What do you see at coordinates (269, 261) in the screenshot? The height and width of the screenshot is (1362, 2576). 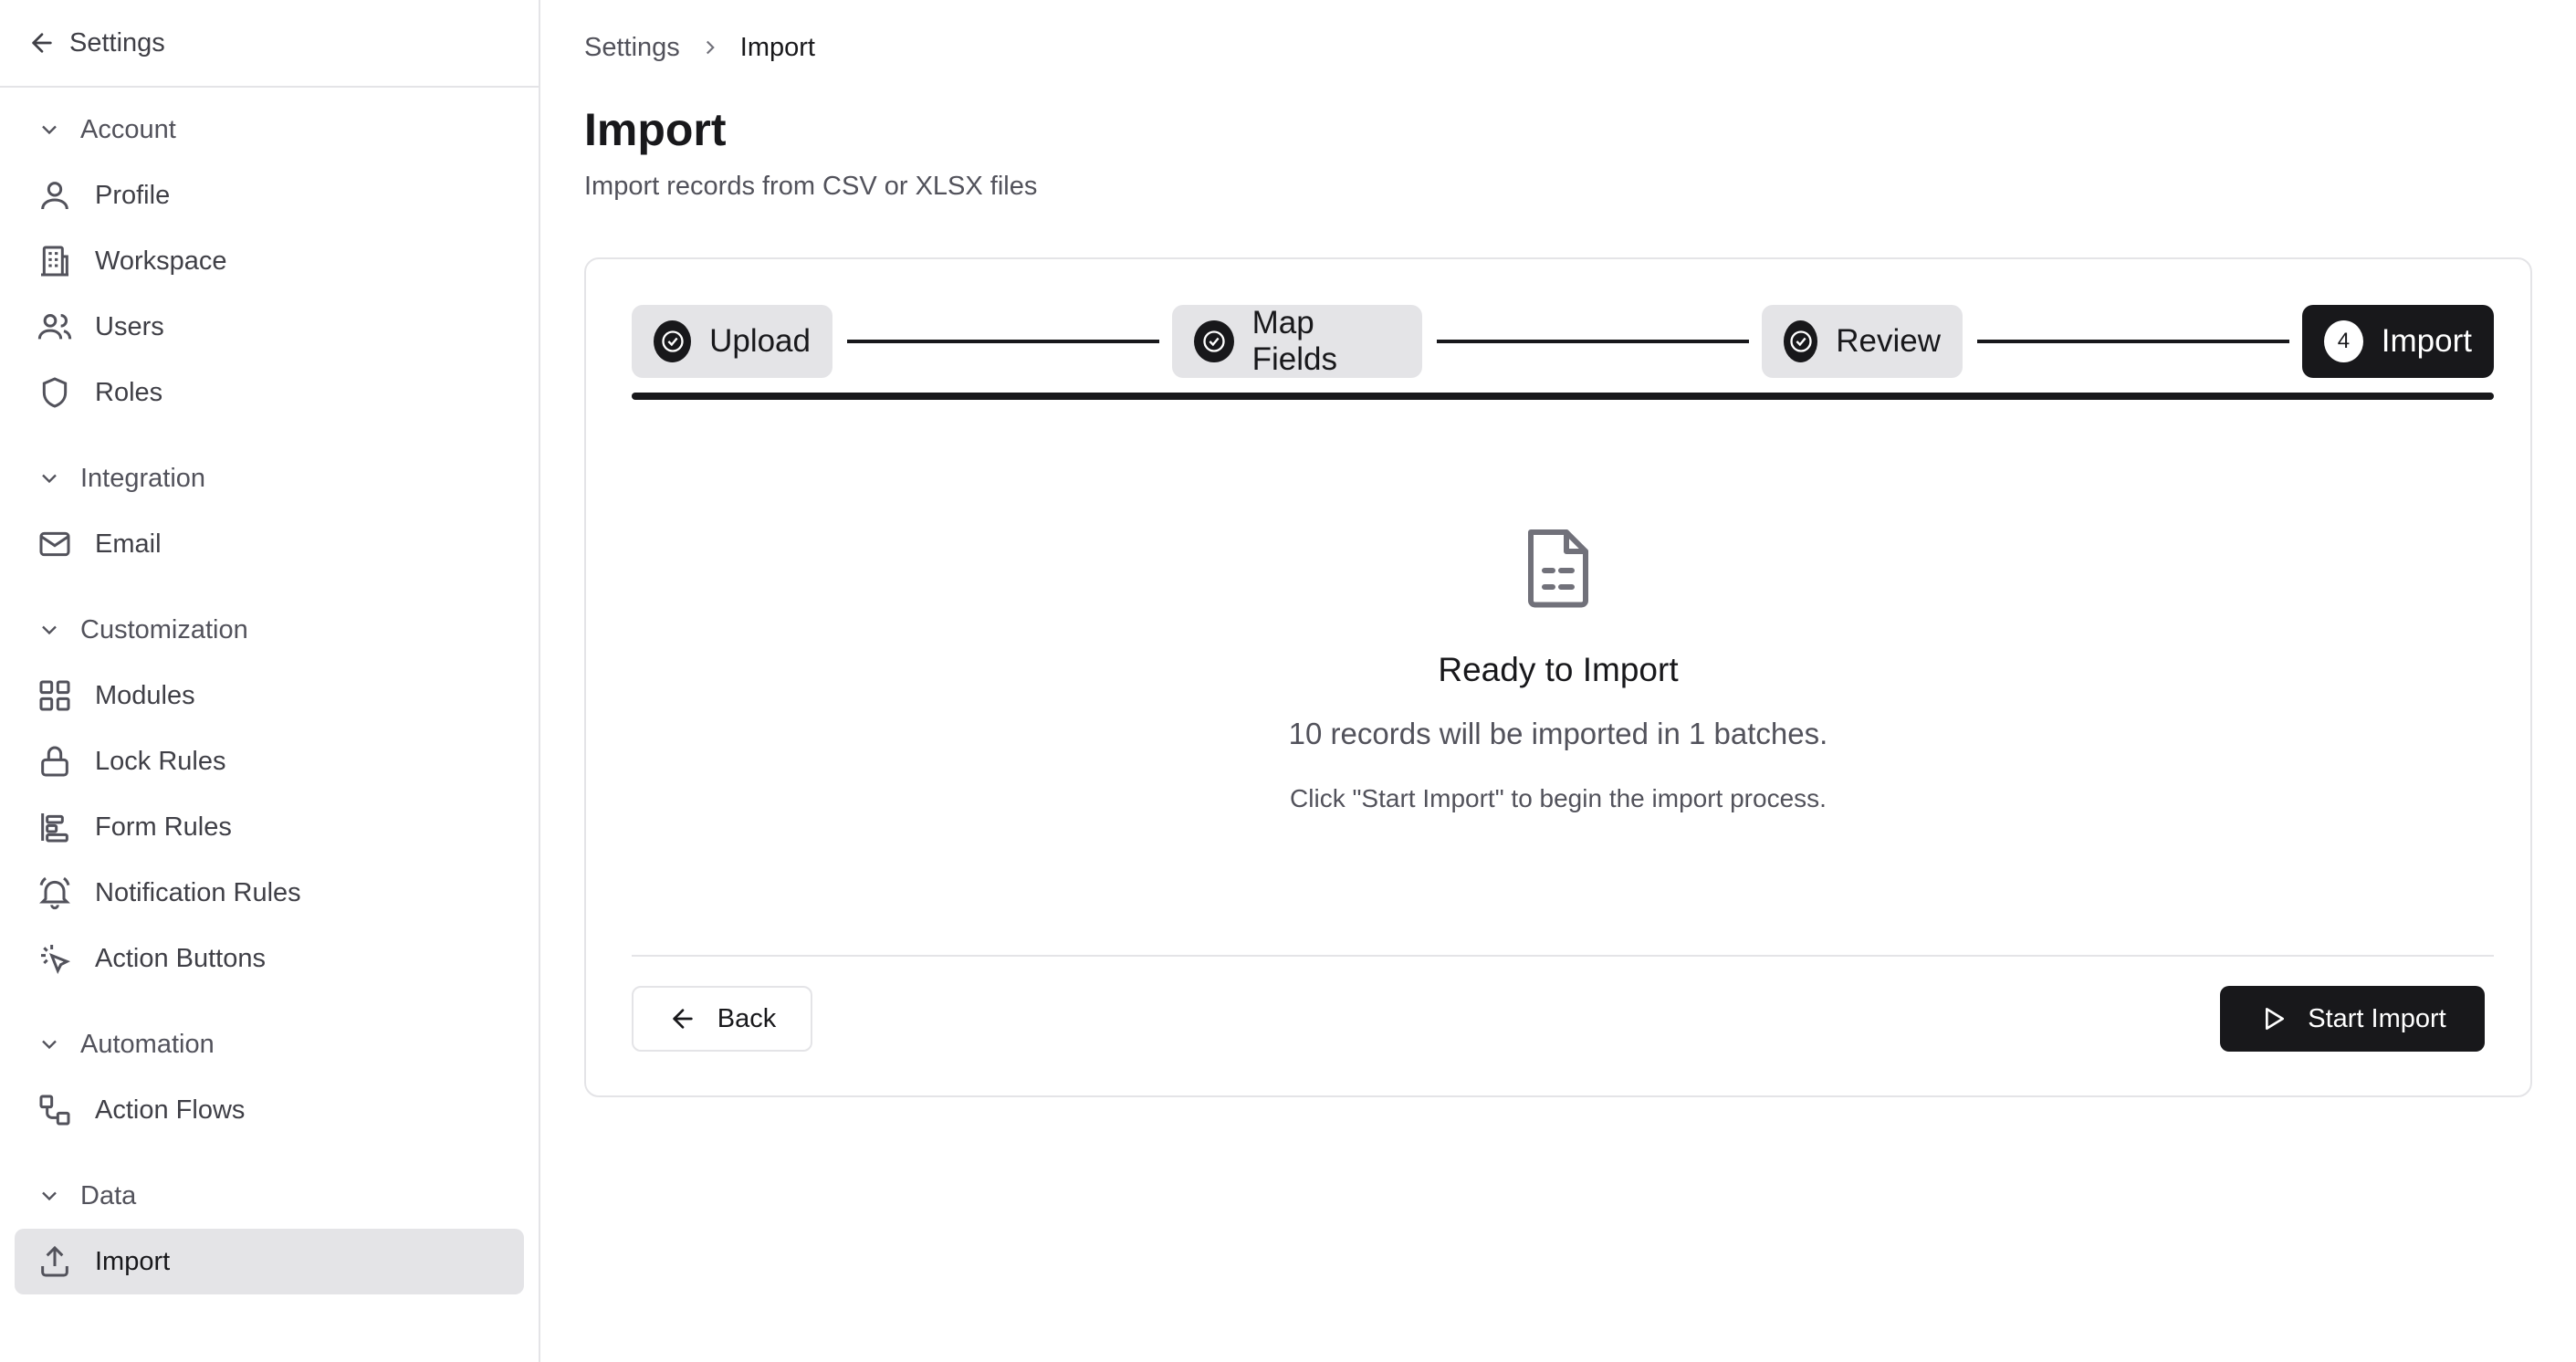 I see `sidebar-item-workspace: Workspace` at bounding box center [269, 261].